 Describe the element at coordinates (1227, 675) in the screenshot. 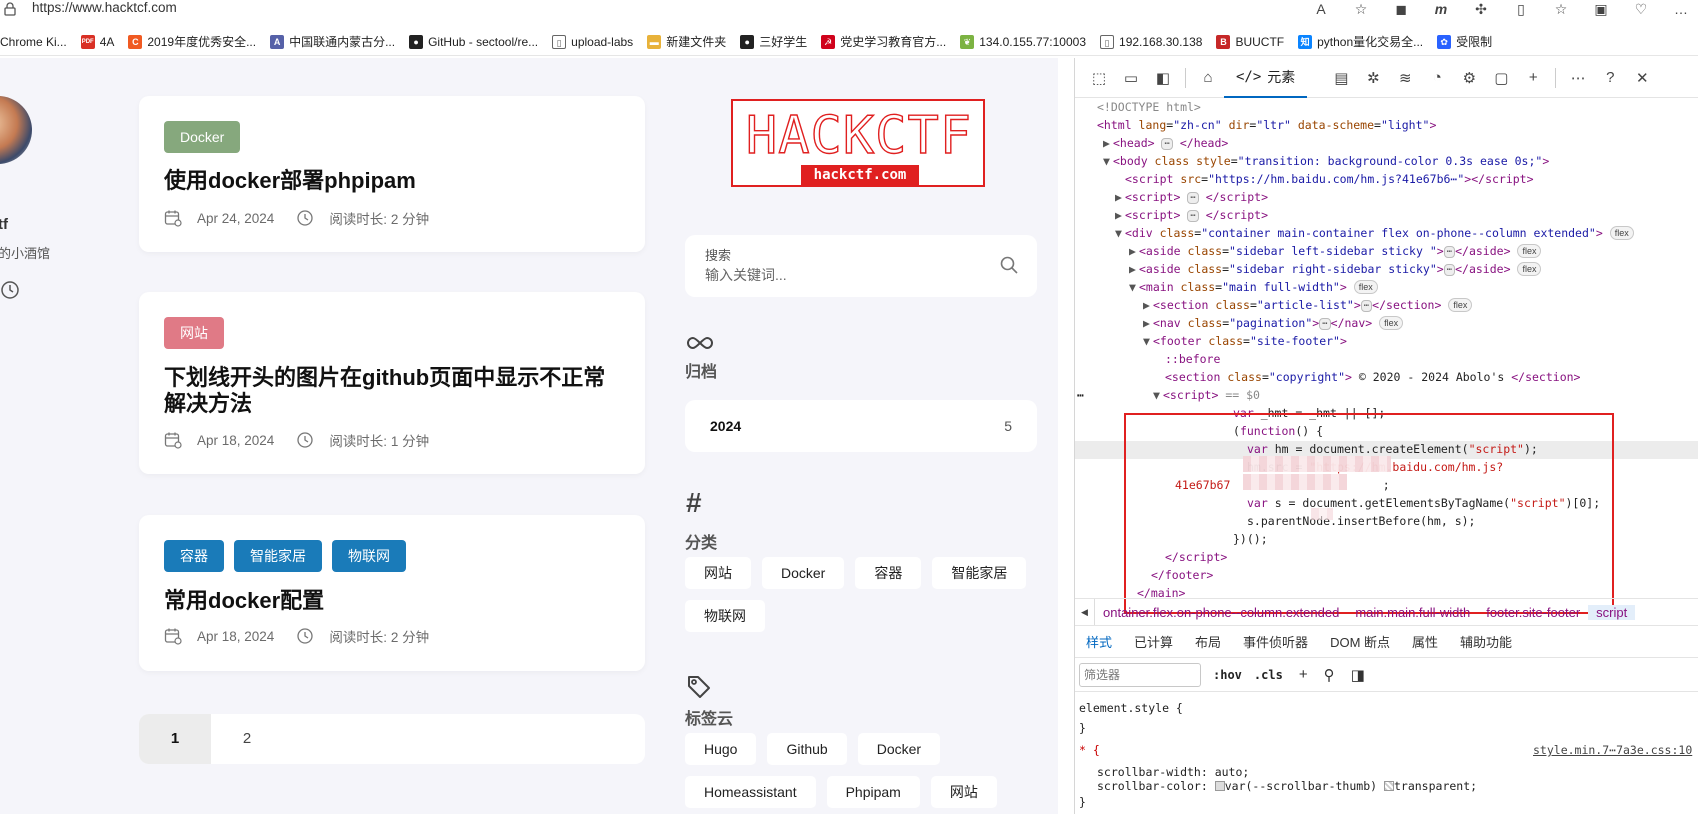

I see `hov-toggle: :hov` at that location.